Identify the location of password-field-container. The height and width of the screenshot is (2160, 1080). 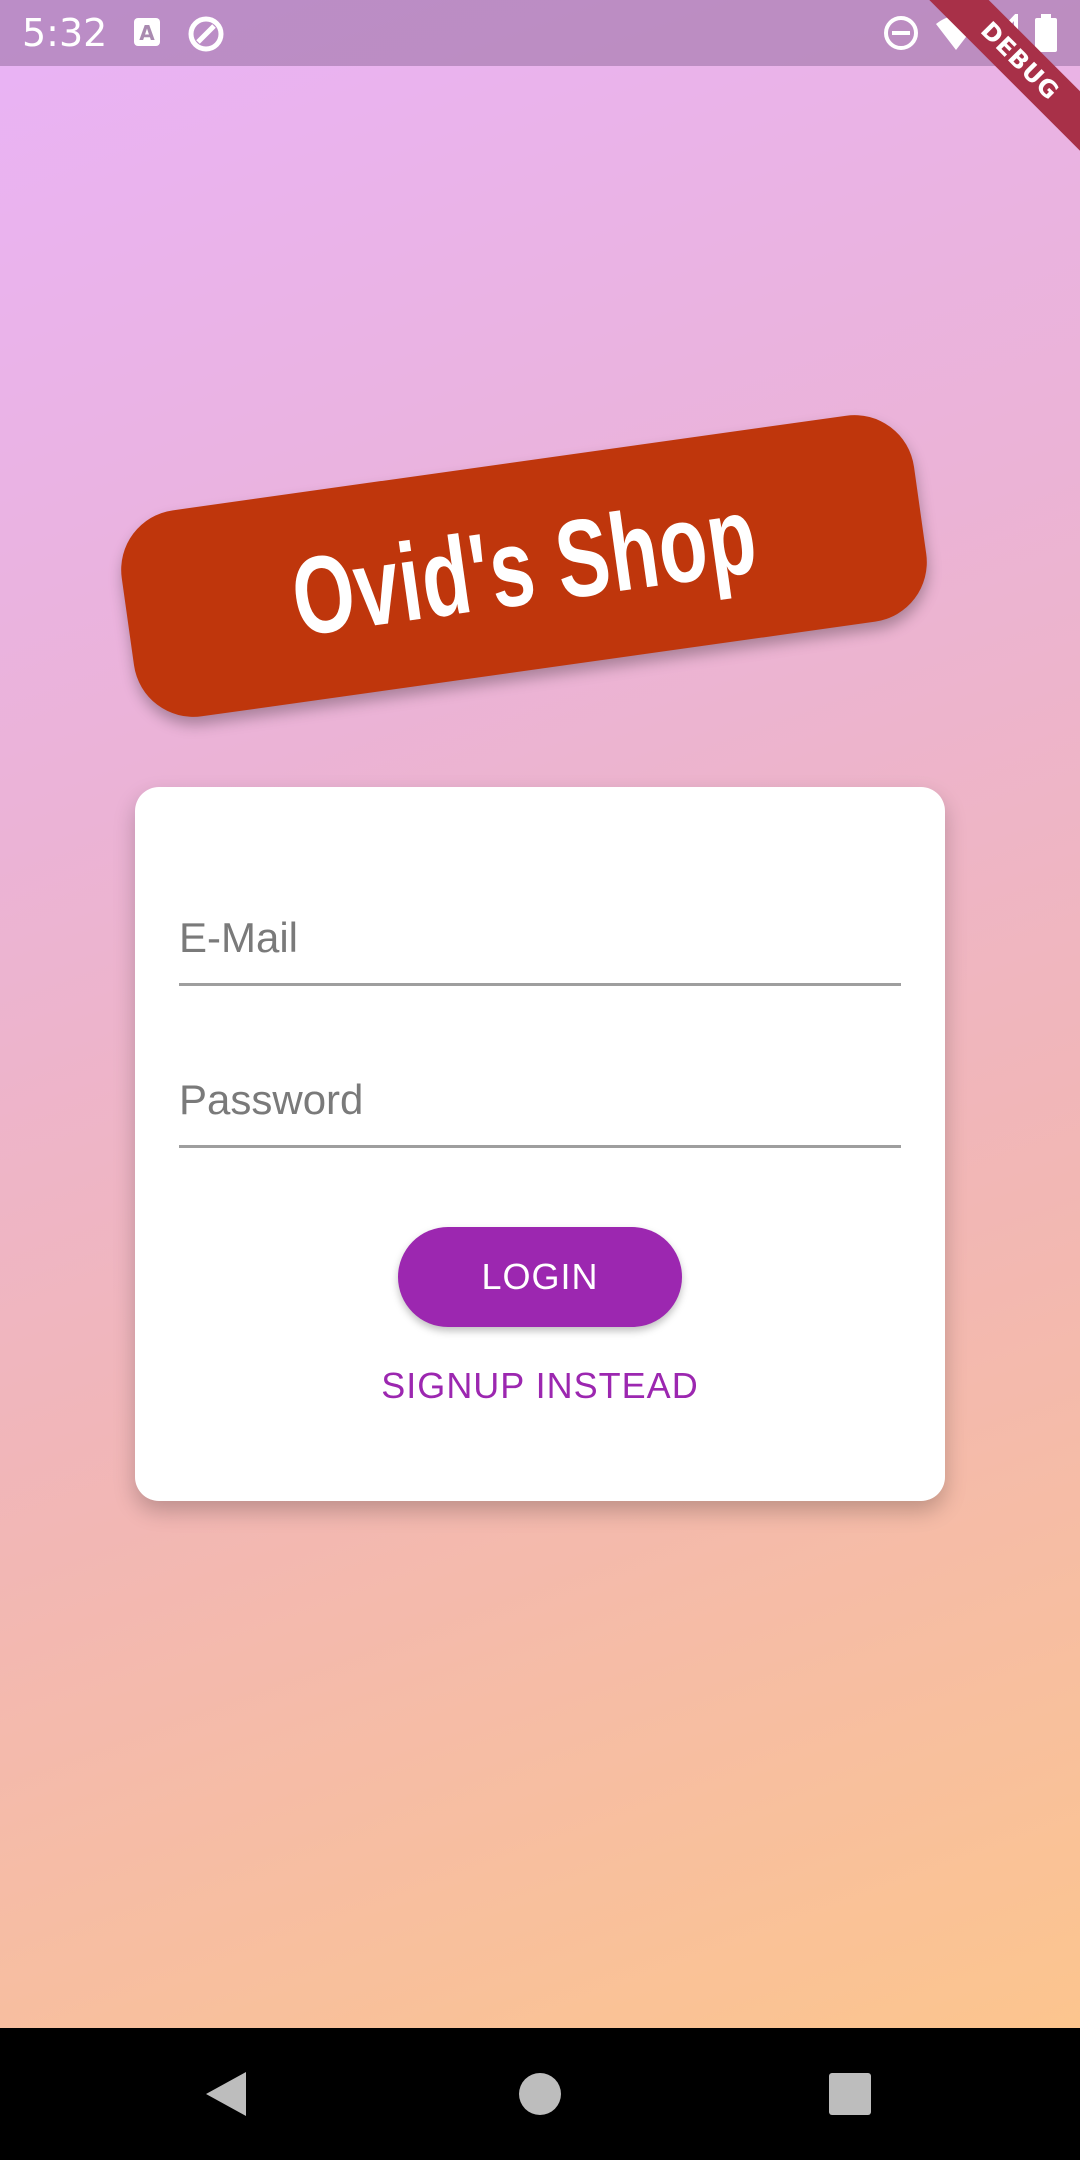
(540, 1086).